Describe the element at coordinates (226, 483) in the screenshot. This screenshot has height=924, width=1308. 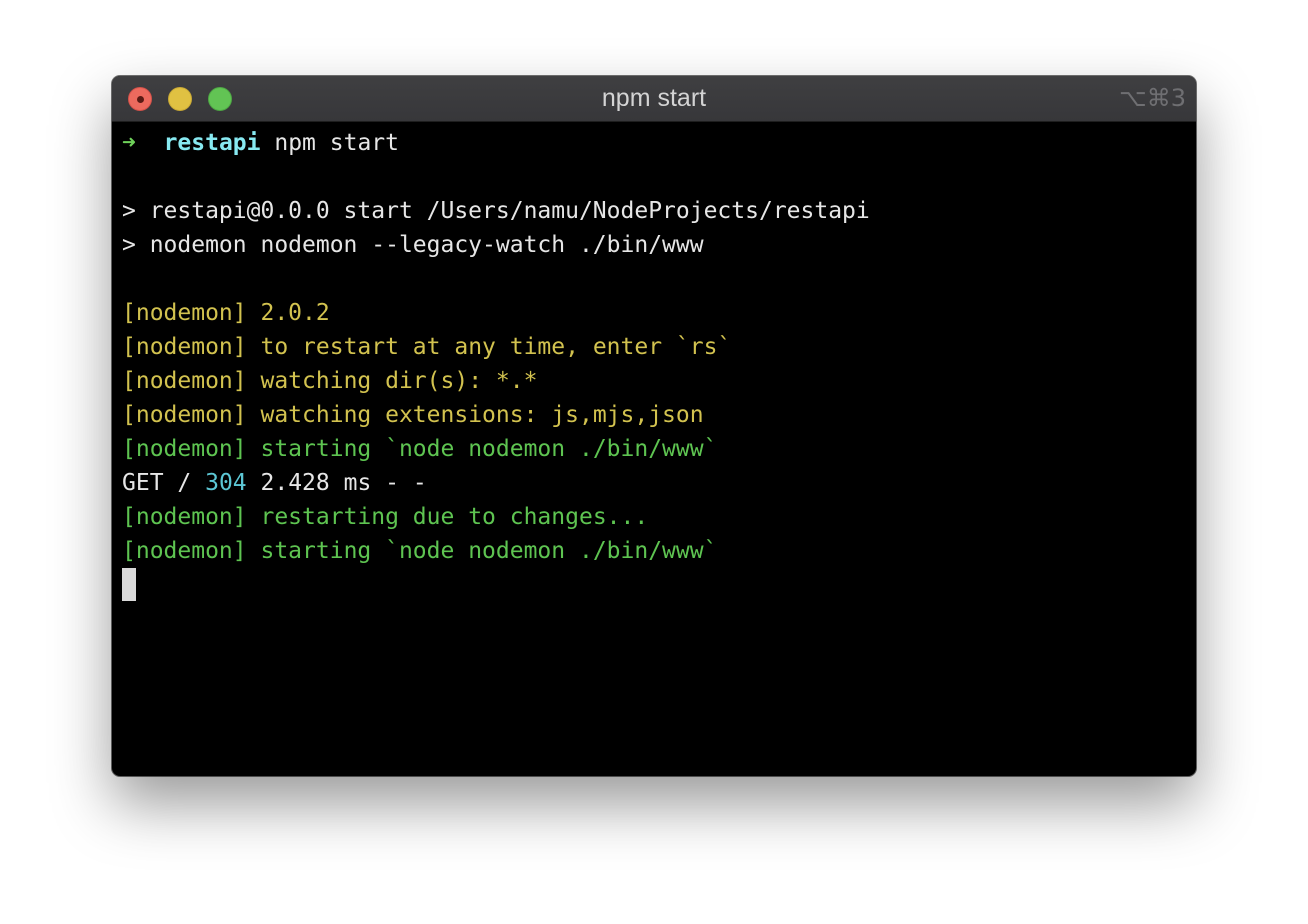
I see `status-code: 304` at that location.